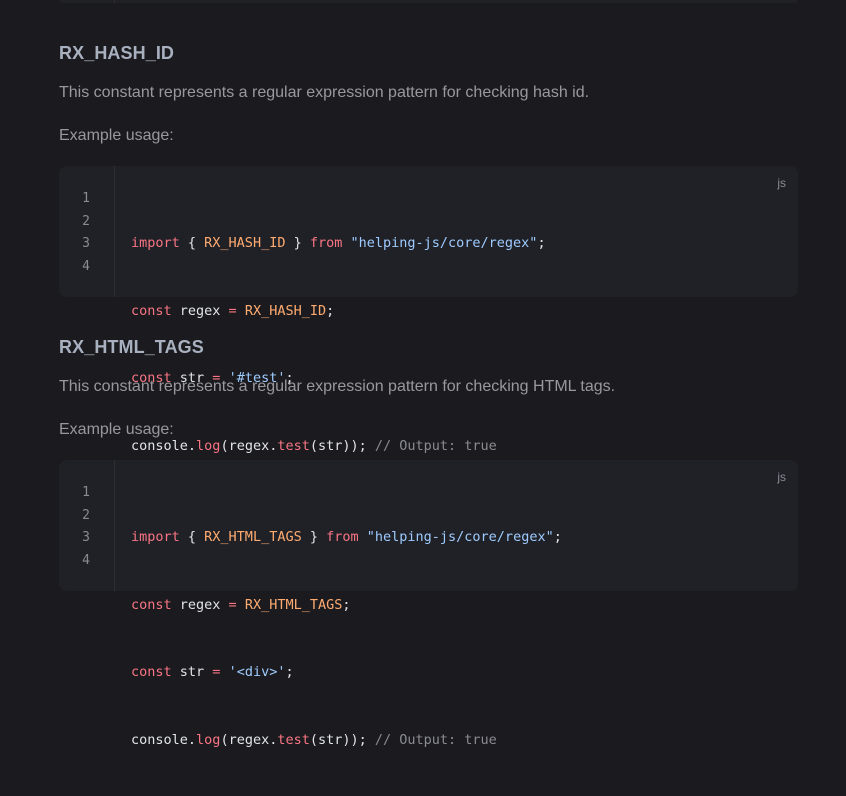 Image resolution: width=846 pixels, height=796 pixels. I want to click on string-token: '<div>', so click(257, 672).